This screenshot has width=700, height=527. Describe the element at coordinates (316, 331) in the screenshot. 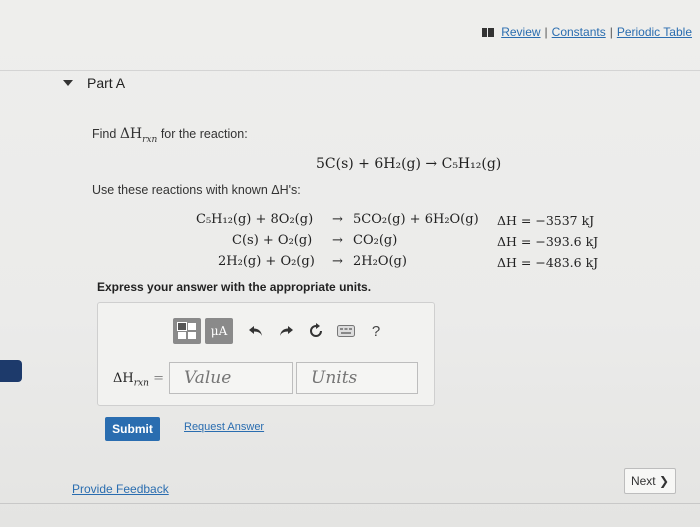

I see `reset-icon` at that location.